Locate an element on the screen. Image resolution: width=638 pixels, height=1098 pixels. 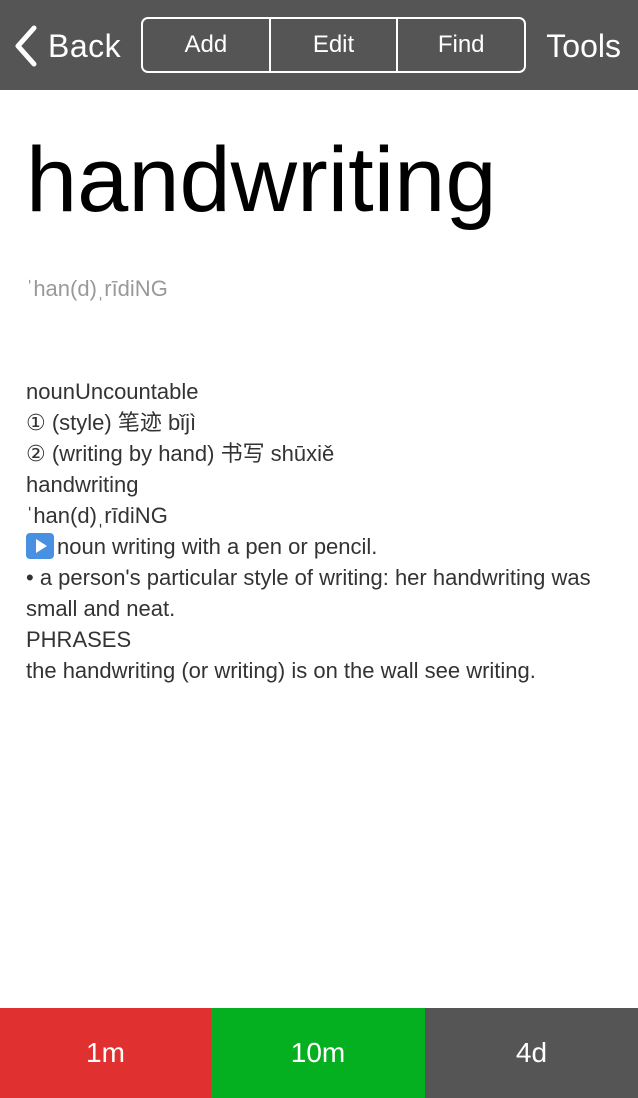
subentry-headword: handwriting is located at coordinates (82, 484).